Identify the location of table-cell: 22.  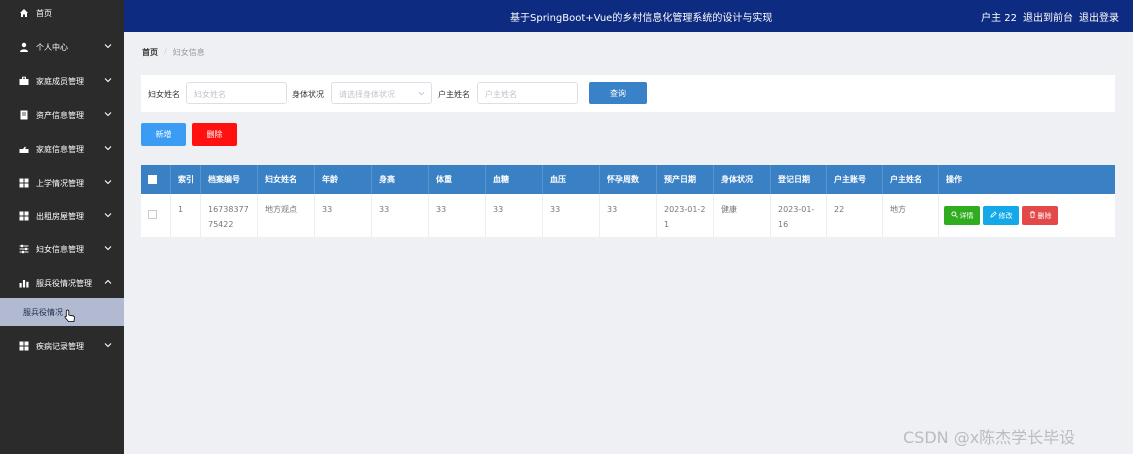
(855, 215).